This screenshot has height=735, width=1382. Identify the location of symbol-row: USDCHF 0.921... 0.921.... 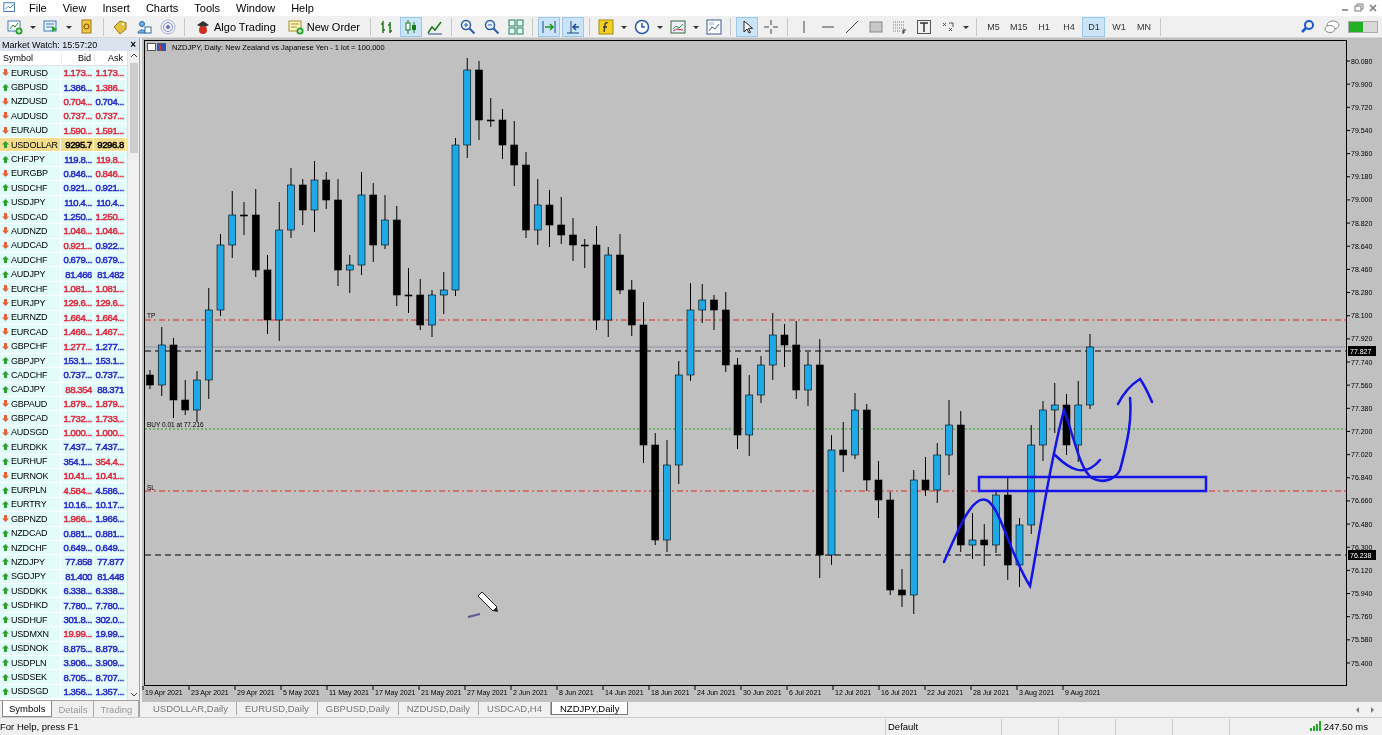
(63, 188).